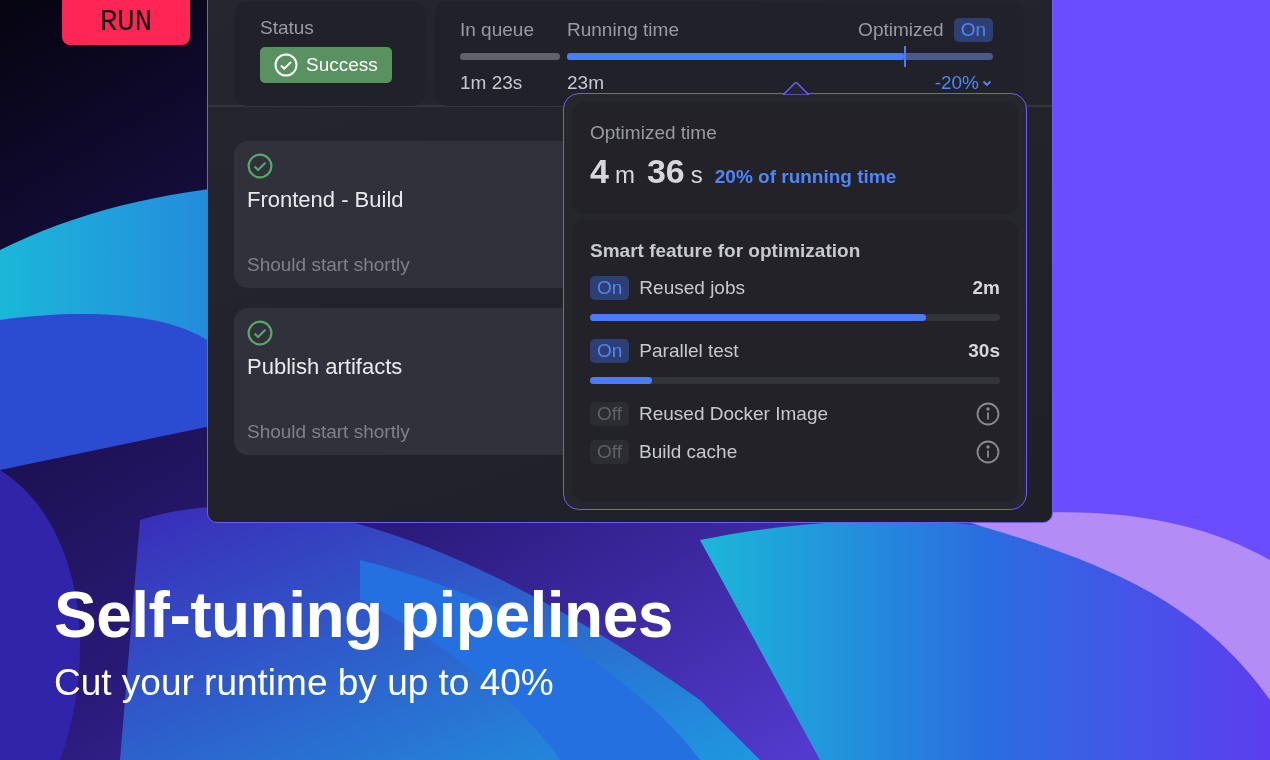 The image size is (1270, 760). I want to click on status-label: Status, so click(287, 28).